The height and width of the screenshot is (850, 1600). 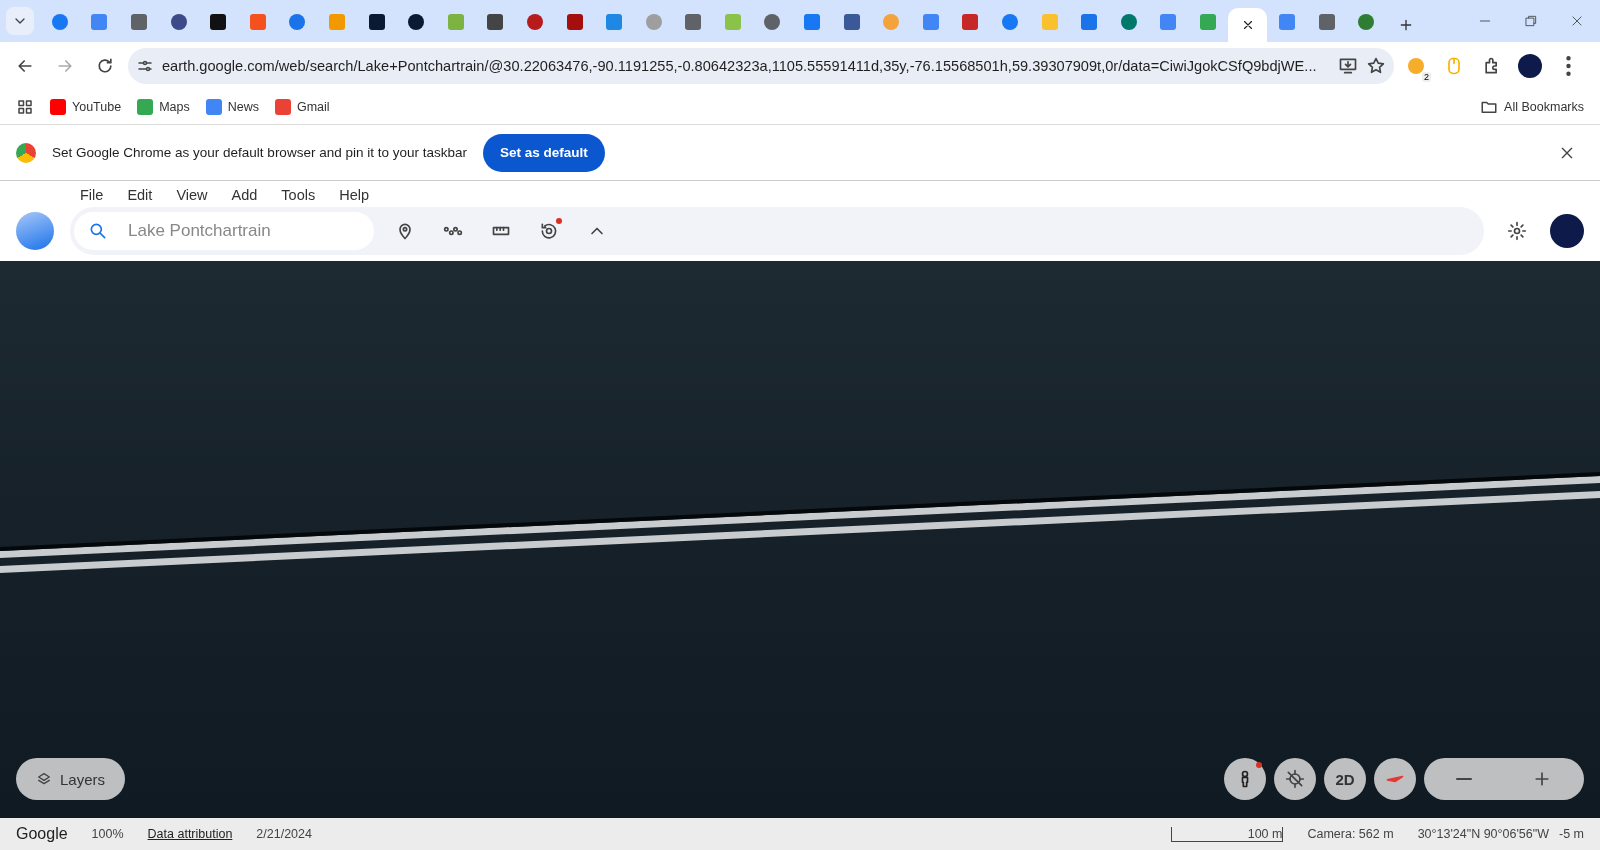 What do you see at coordinates (244, 195) in the screenshot?
I see `menu-item: Add` at bounding box center [244, 195].